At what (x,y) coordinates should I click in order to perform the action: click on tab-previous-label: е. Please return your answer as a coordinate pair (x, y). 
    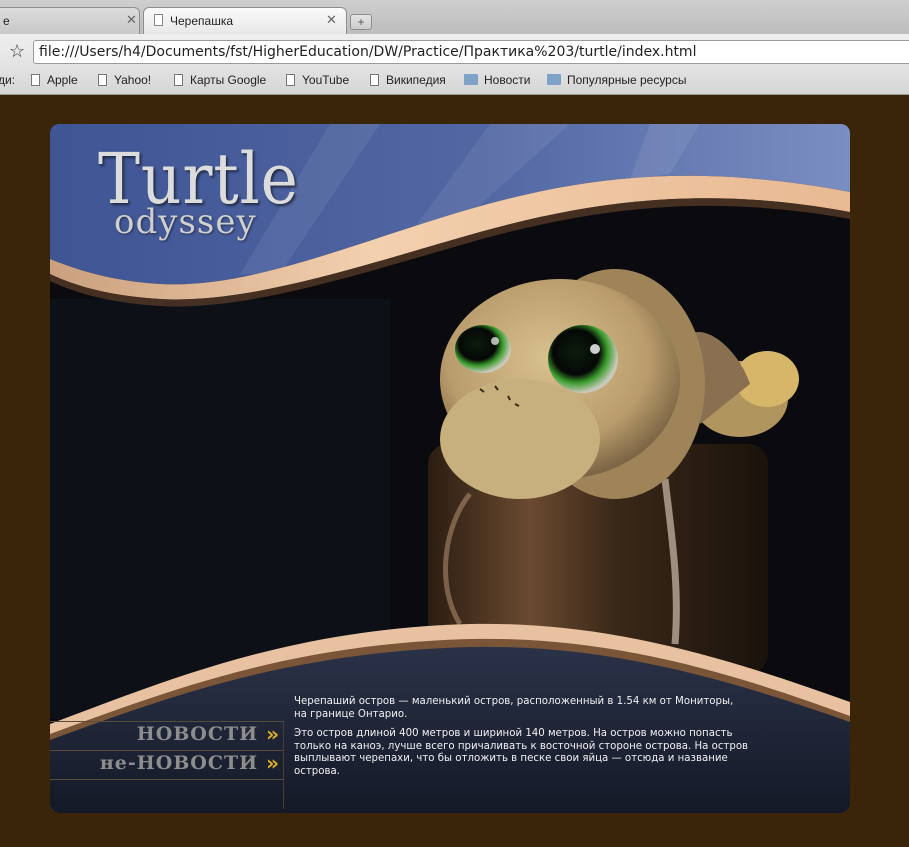
    Looking at the image, I should click on (6, 21).